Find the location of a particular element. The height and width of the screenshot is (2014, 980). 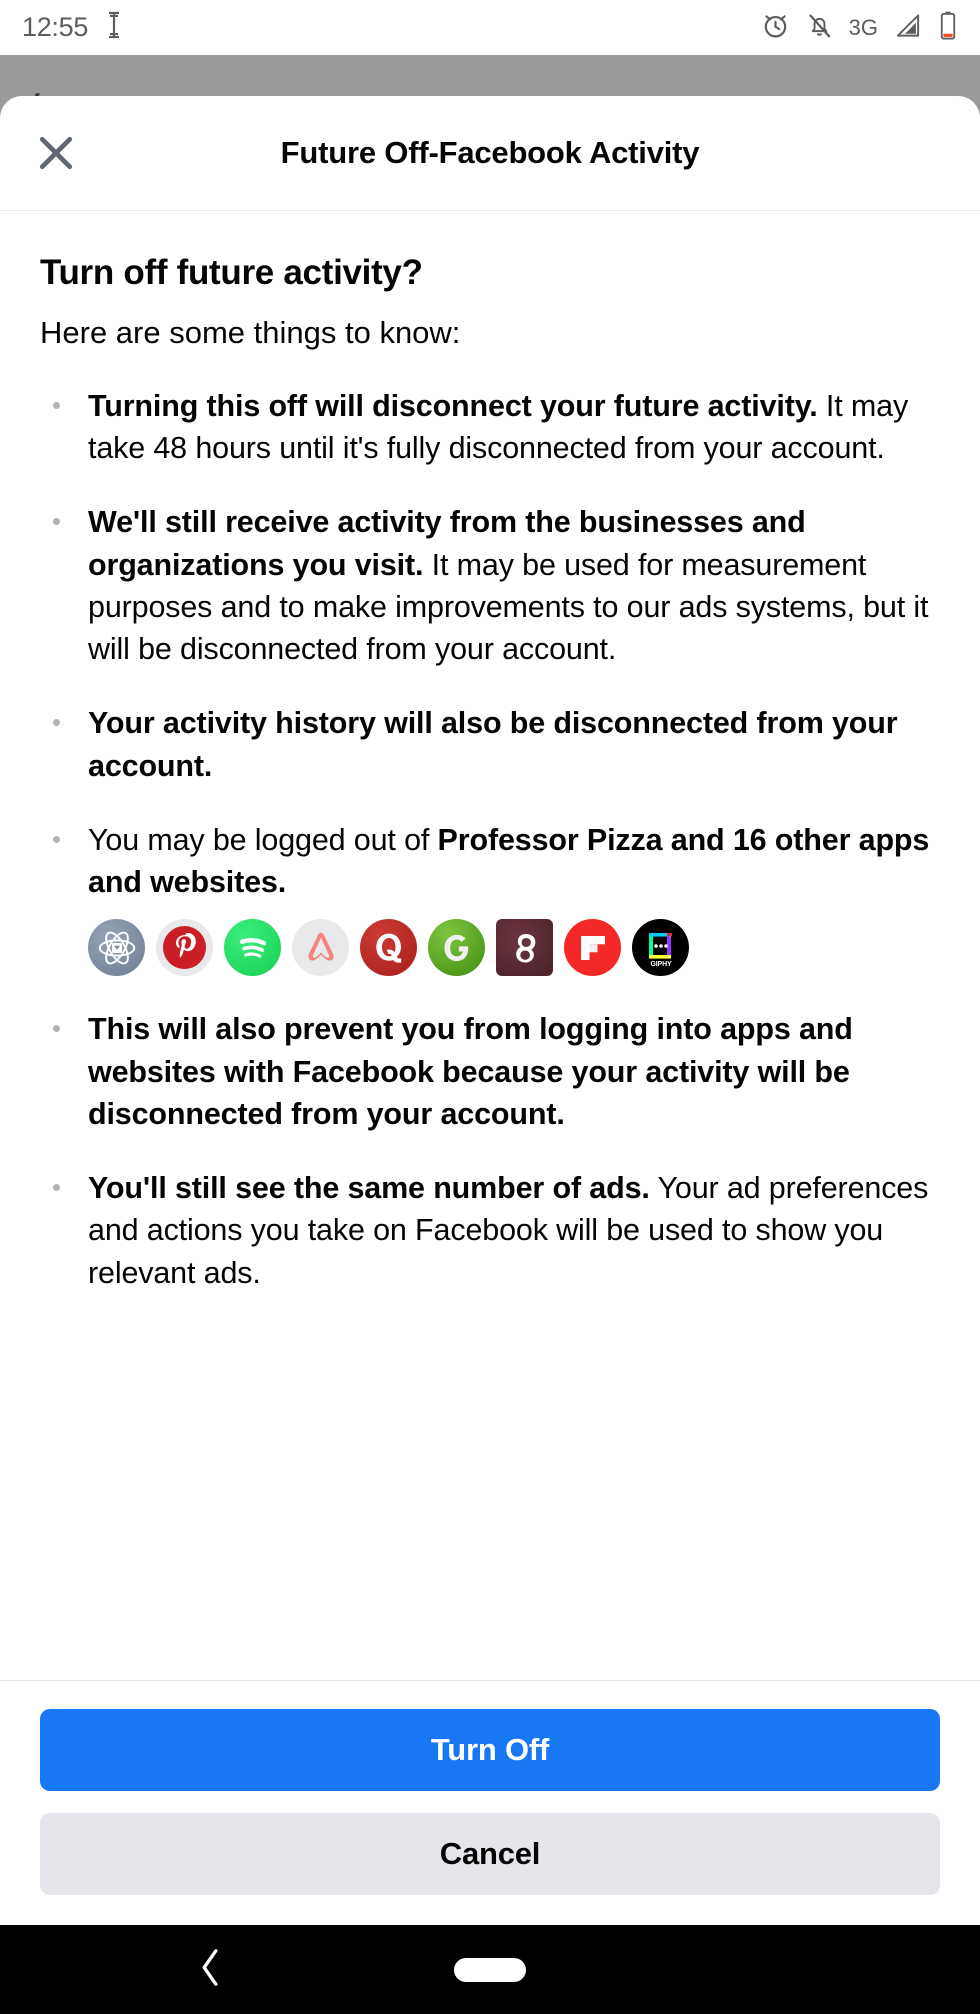

quora-icon is located at coordinates (388, 948).